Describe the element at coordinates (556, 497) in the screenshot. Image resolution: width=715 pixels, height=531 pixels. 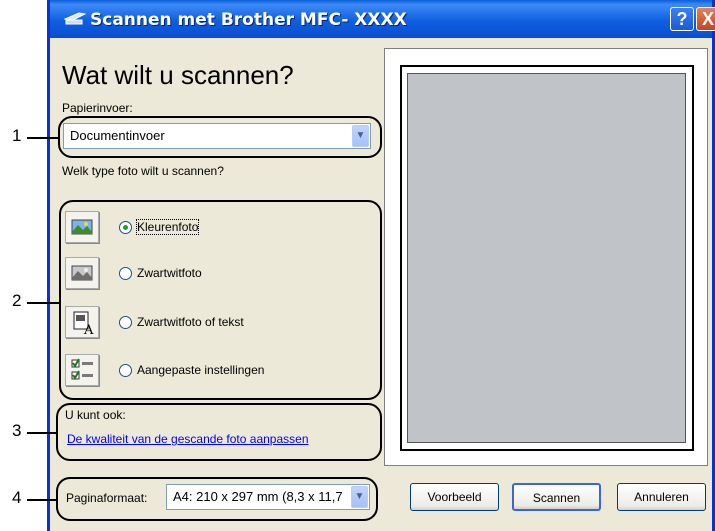
I see `scan-button: Scannen` at that location.